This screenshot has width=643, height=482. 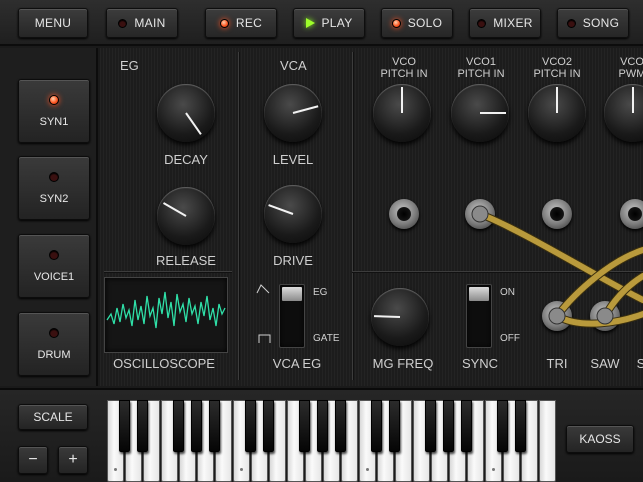 I want to click on menu-label: MENU, so click(x=53, y=23).